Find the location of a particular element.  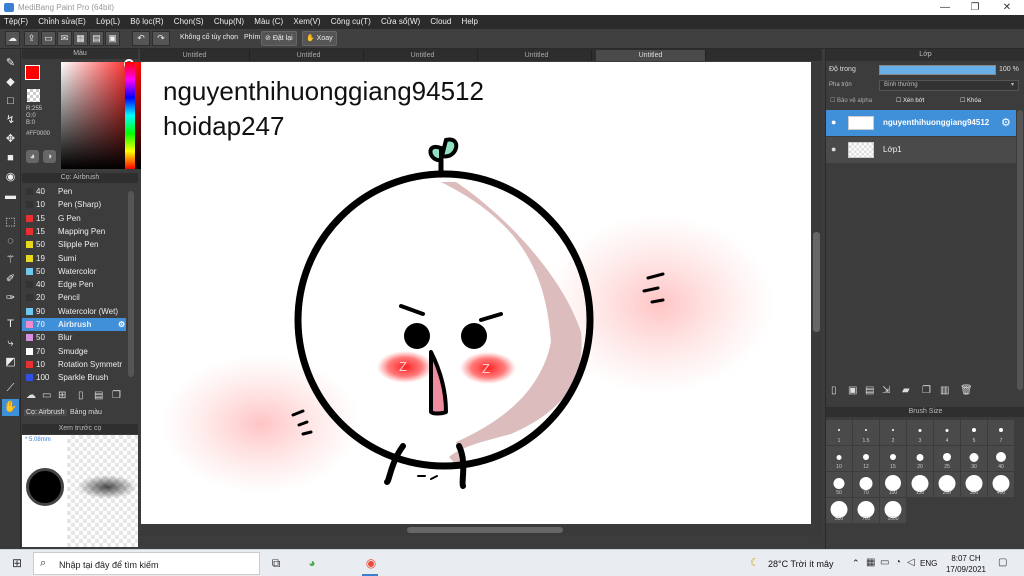

opacity-slider is located at coordinates (937, 70).